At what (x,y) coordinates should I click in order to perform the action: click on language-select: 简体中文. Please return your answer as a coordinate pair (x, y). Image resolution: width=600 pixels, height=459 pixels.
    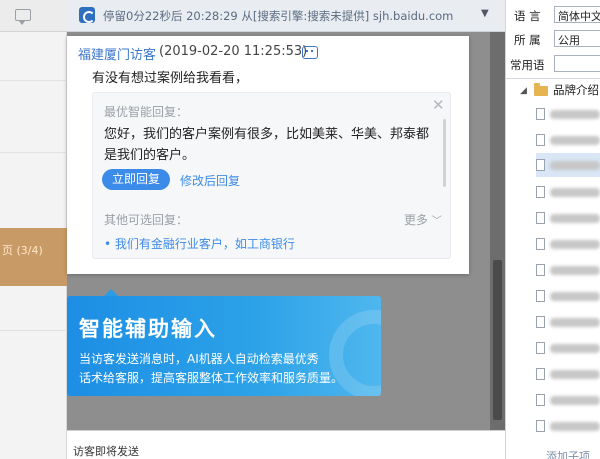
    Looking at the image, I should click on (577, 14).